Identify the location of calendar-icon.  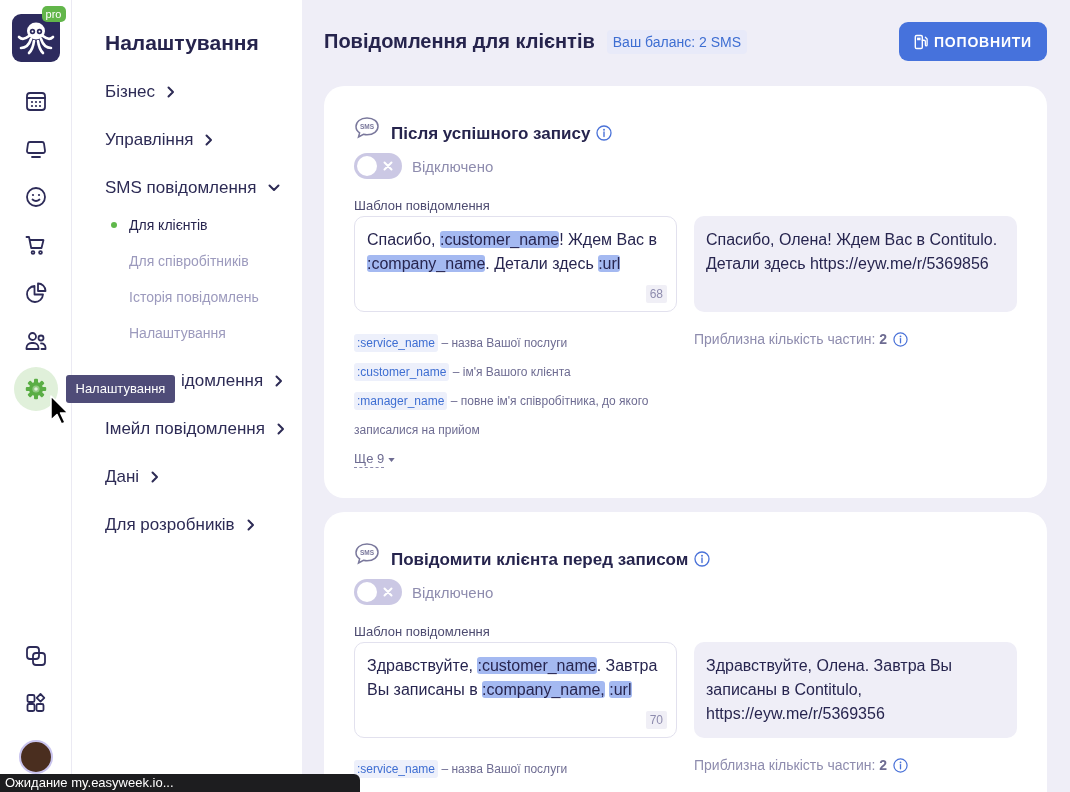
(35, 101).